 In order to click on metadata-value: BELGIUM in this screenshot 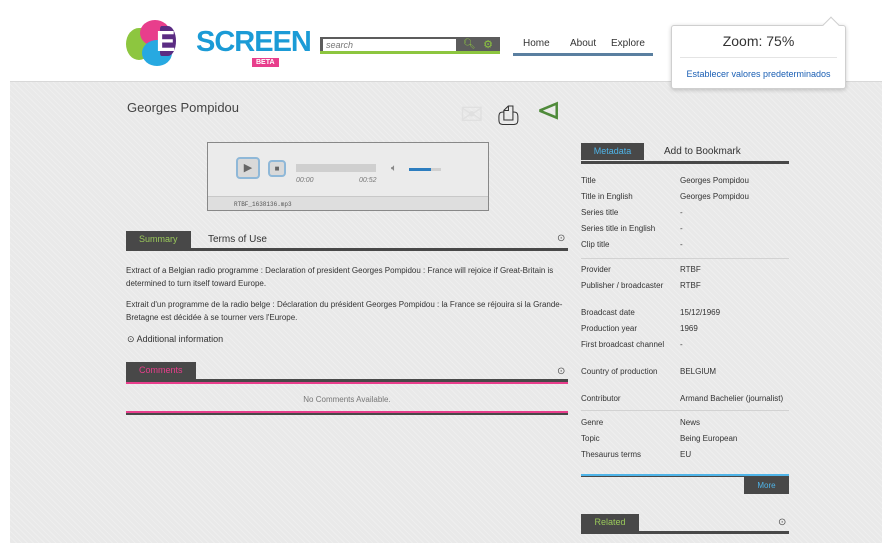, I will do `click(698, 371)`.